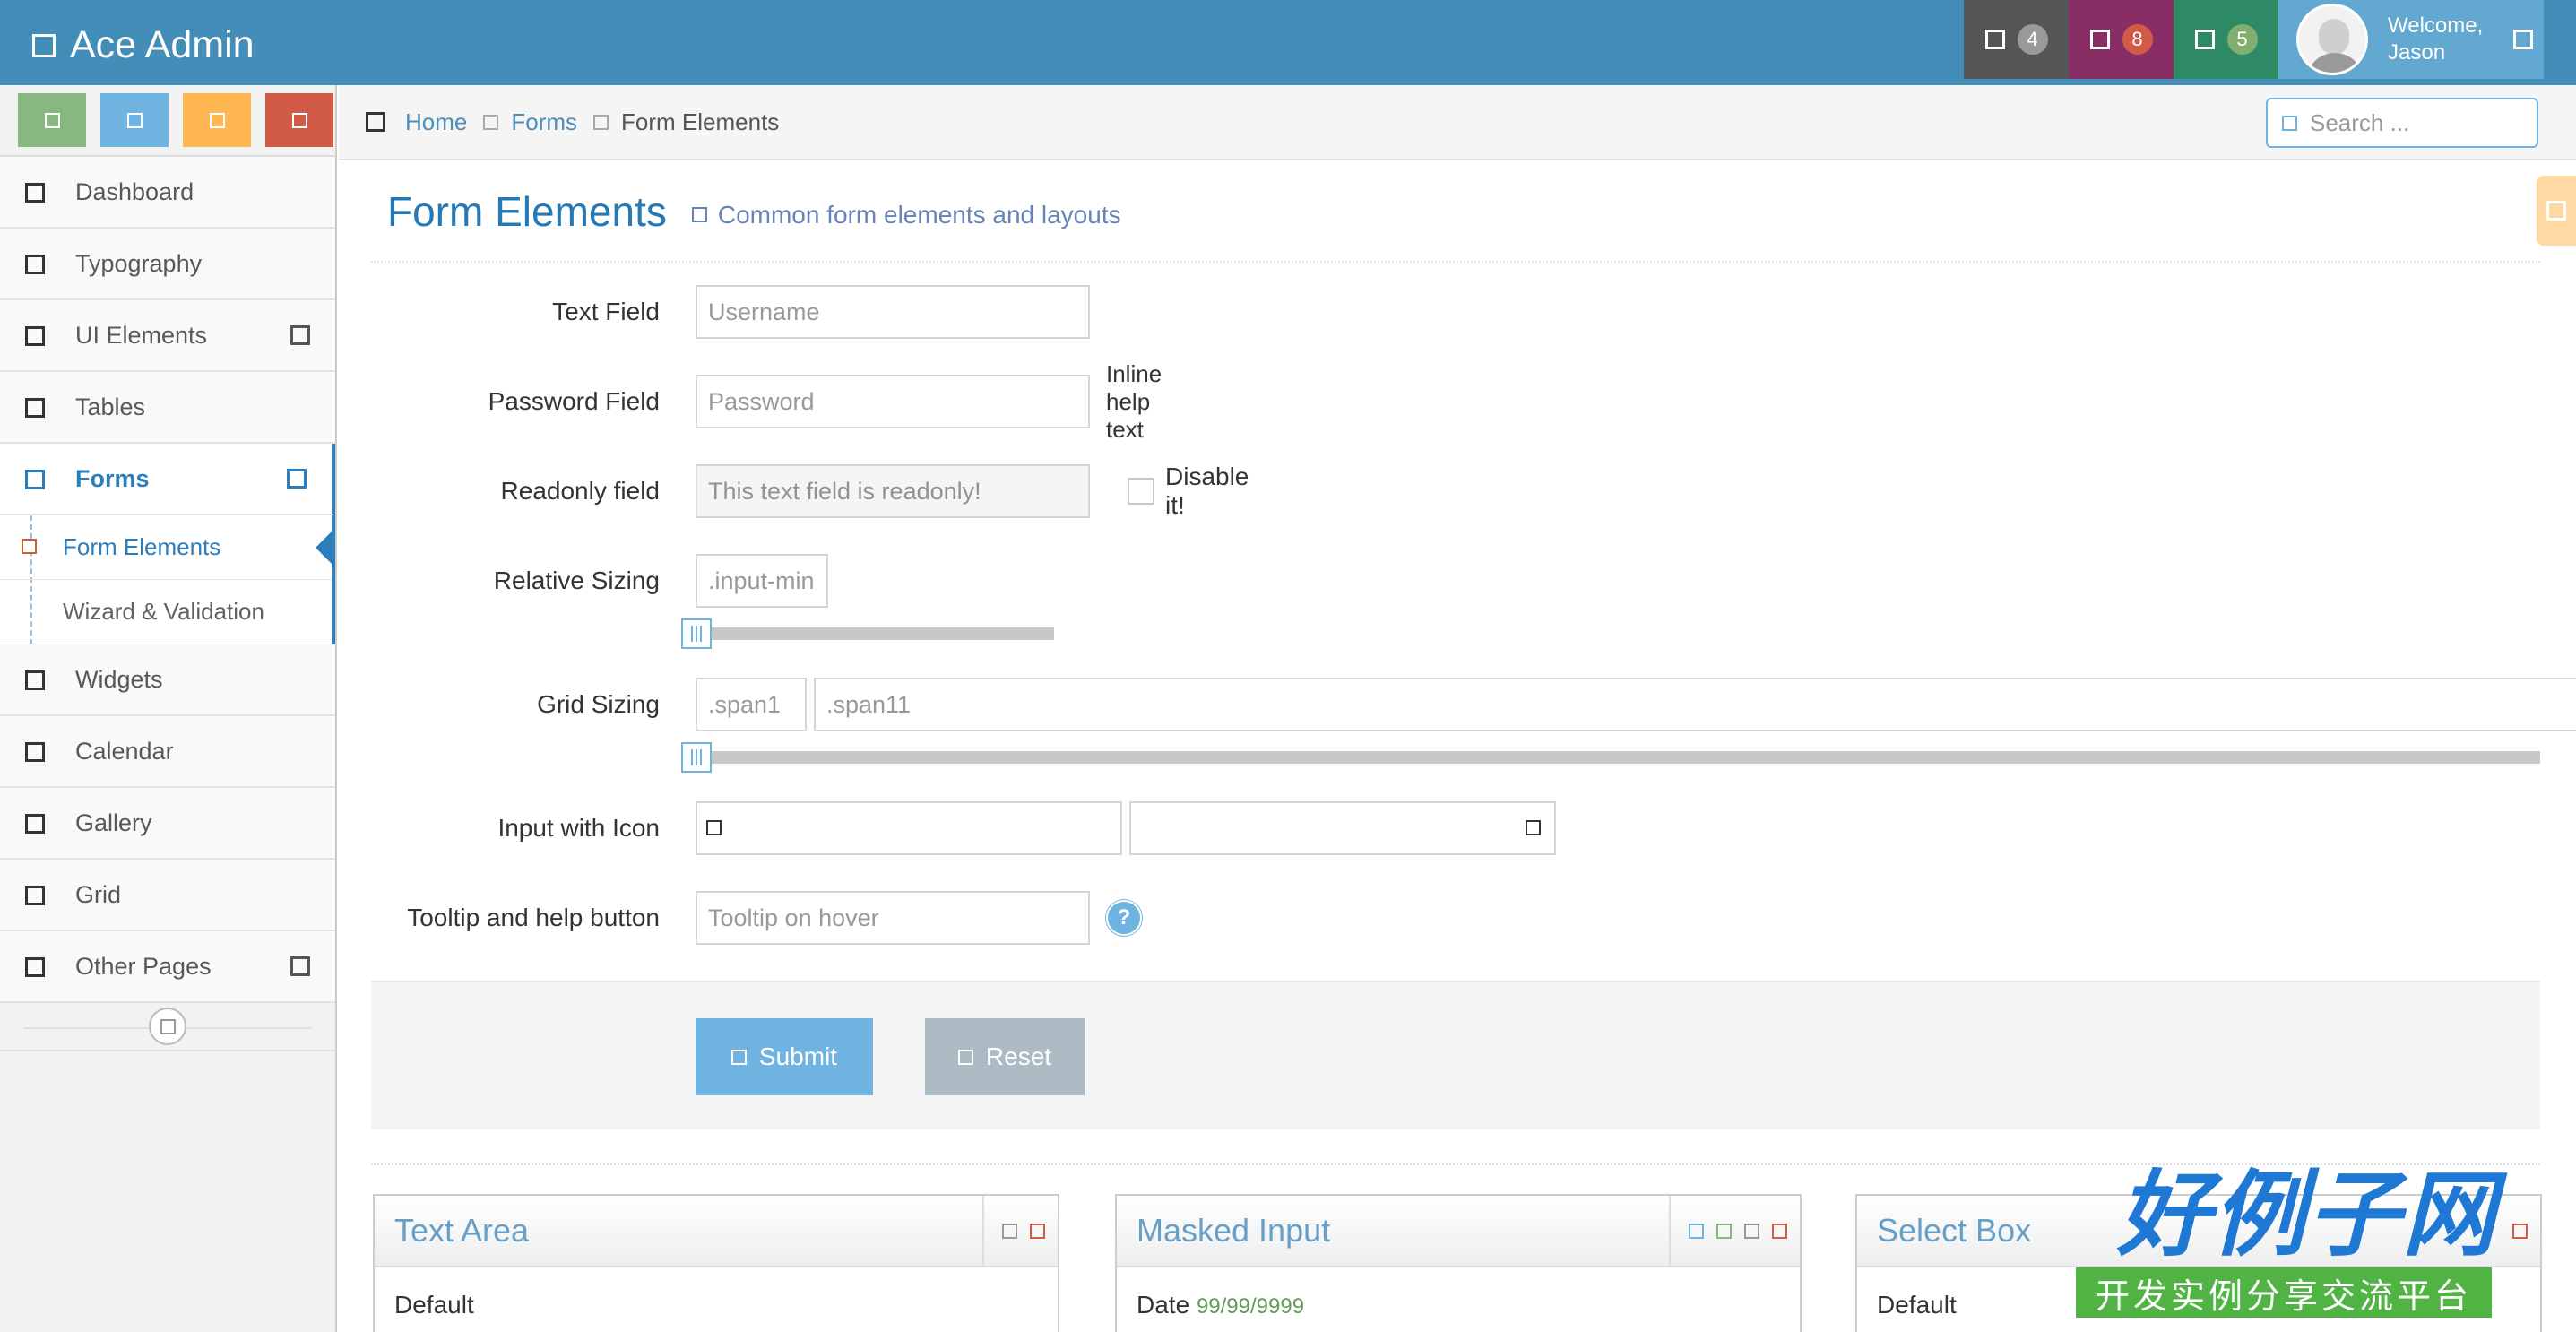  Describe the element at coordinates (919, 214) in the screenshot. I see `page-subtitle-text: Common form elements and layouts` at that location.